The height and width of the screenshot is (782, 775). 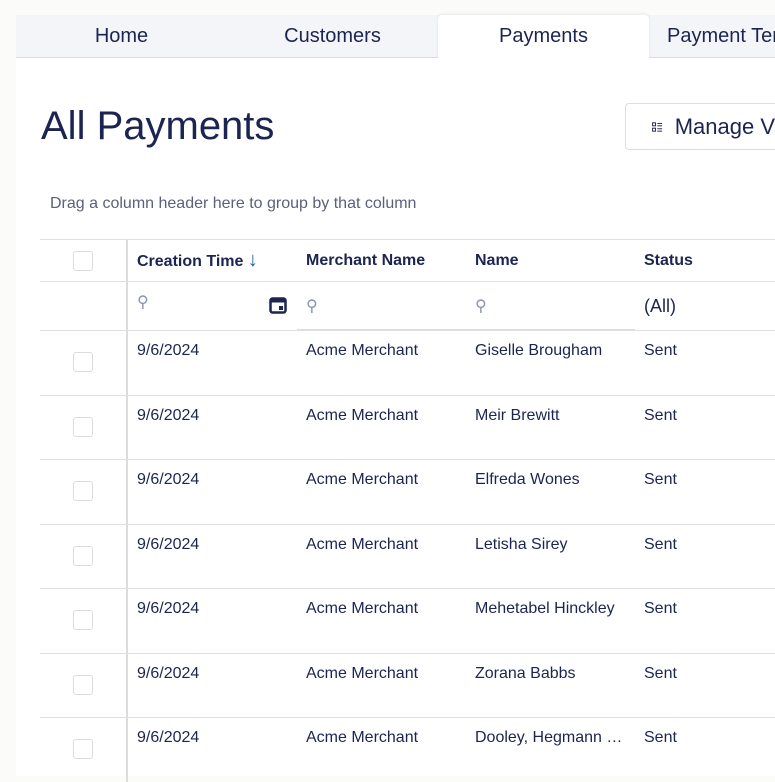 I want to click on name-cell: Zorana Babbs, so click(x=525, y=673).